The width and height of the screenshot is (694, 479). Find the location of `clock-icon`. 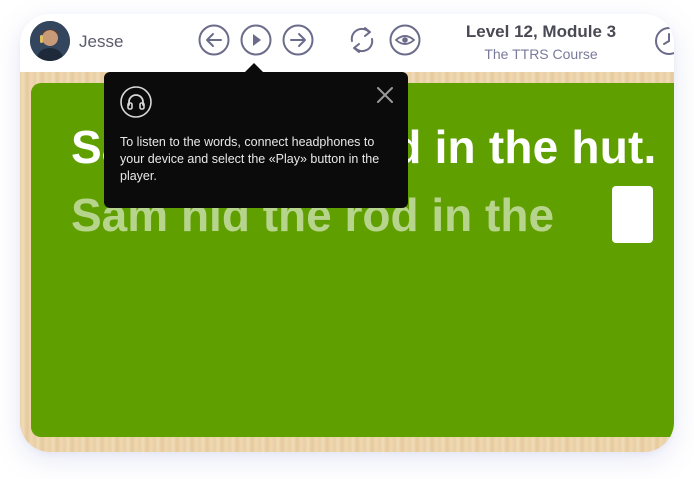

clock-icon is located at coordinates (664, 41).